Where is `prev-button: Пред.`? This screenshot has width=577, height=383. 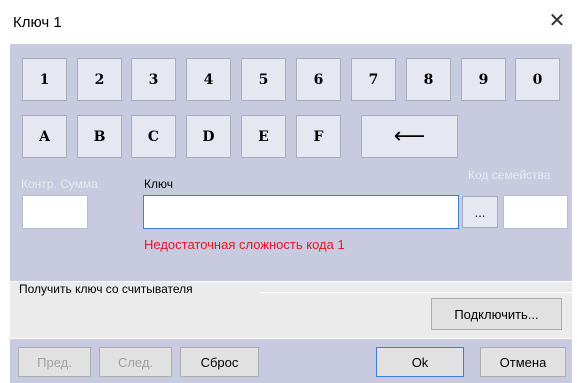 prev-button: Пред. is located at coordinates (54, 362).